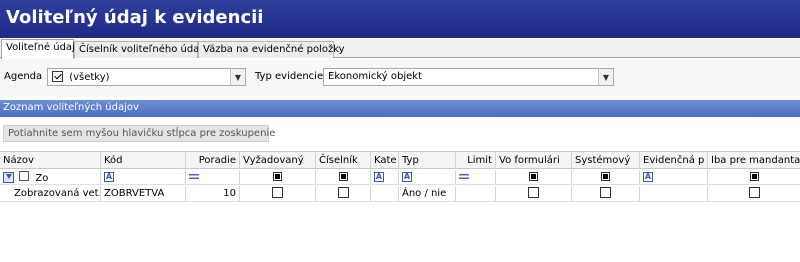 Image resolution: width=800 pixels, height=262 pixels. What do you see at coordinates (343, 160) in the screenshot?
I see `col-header-ciselnik: Číselník` at bounding box center [343, 160].